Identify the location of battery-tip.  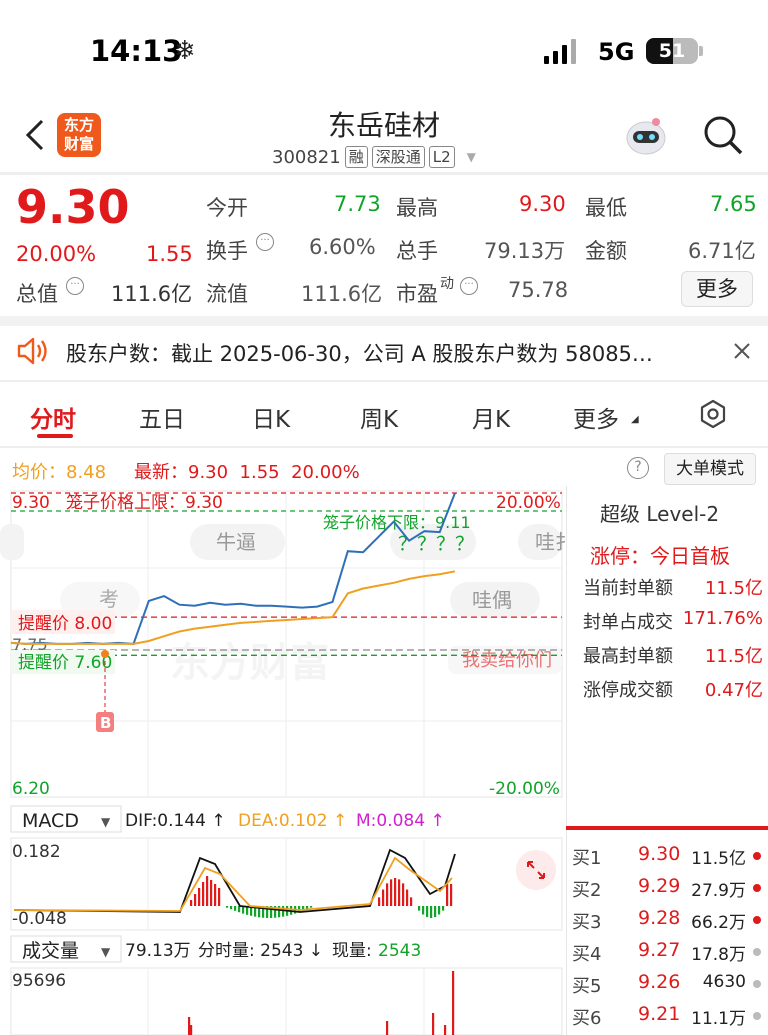
(701, 51).